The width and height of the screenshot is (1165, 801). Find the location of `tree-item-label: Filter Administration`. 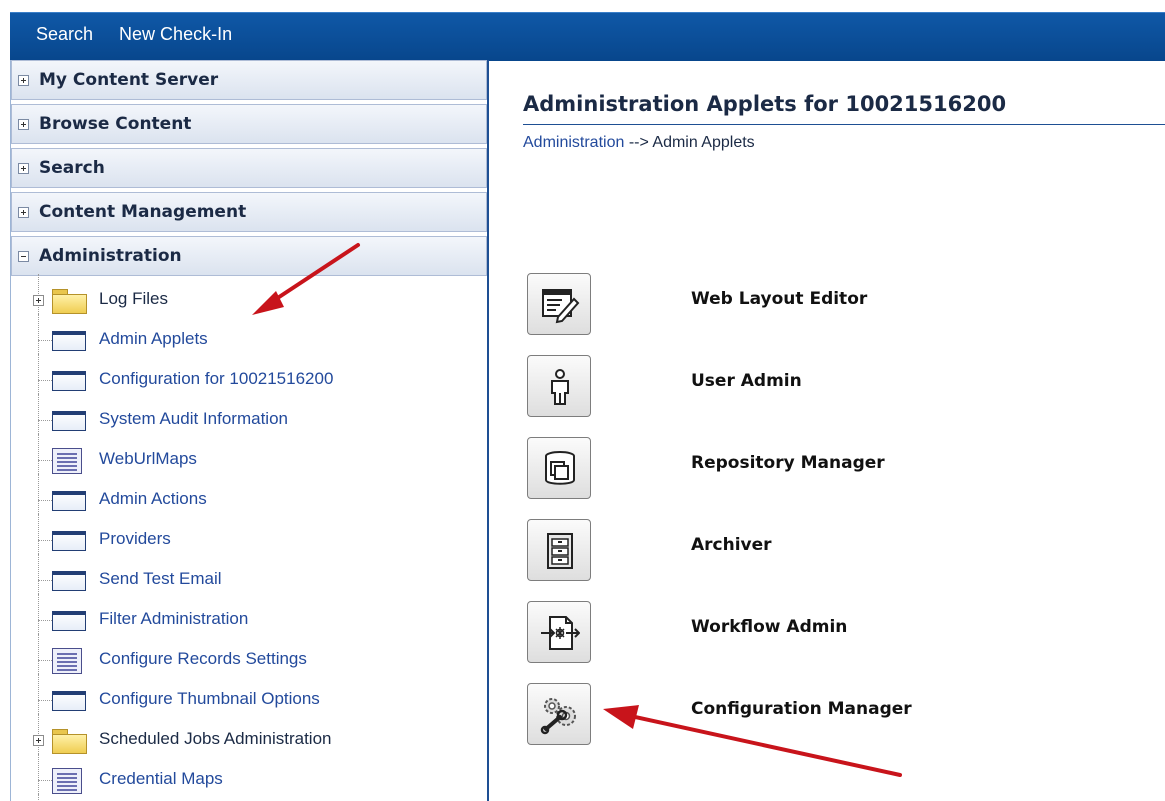

tree-item-label: Filter Administration is located at coordinates (173, 619).